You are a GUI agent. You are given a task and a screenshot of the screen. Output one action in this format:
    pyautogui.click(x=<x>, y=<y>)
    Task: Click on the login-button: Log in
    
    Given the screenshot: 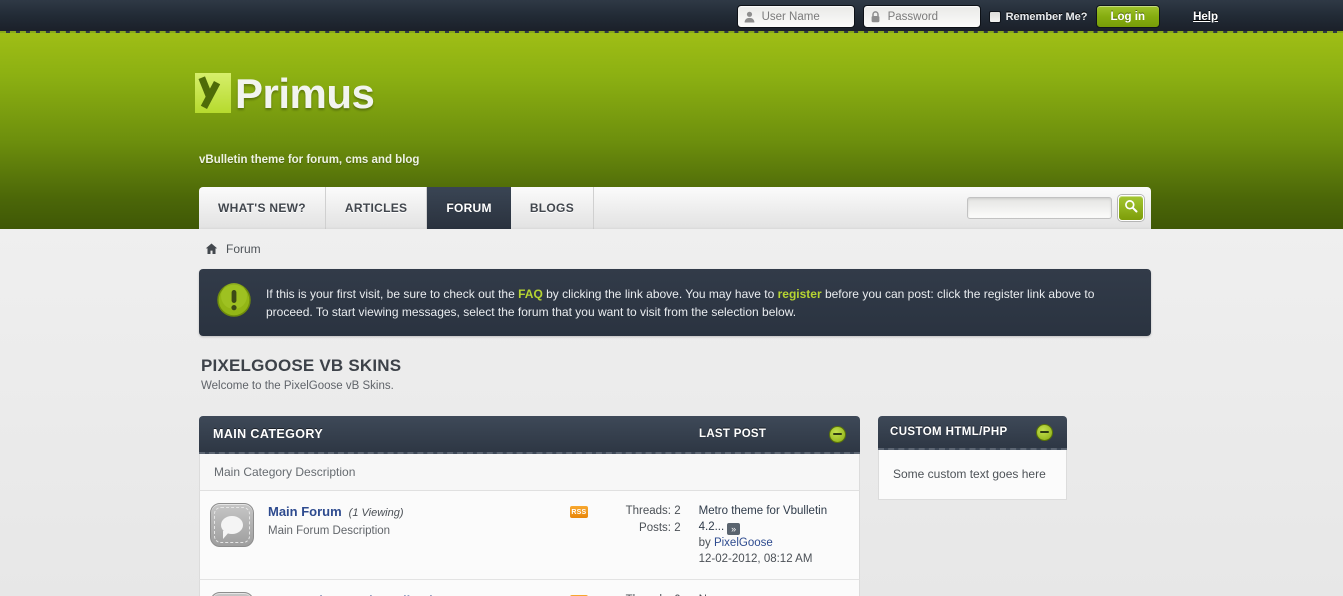 What is the action you would take?
    pyautogui.click(x=1127, y=16)
    